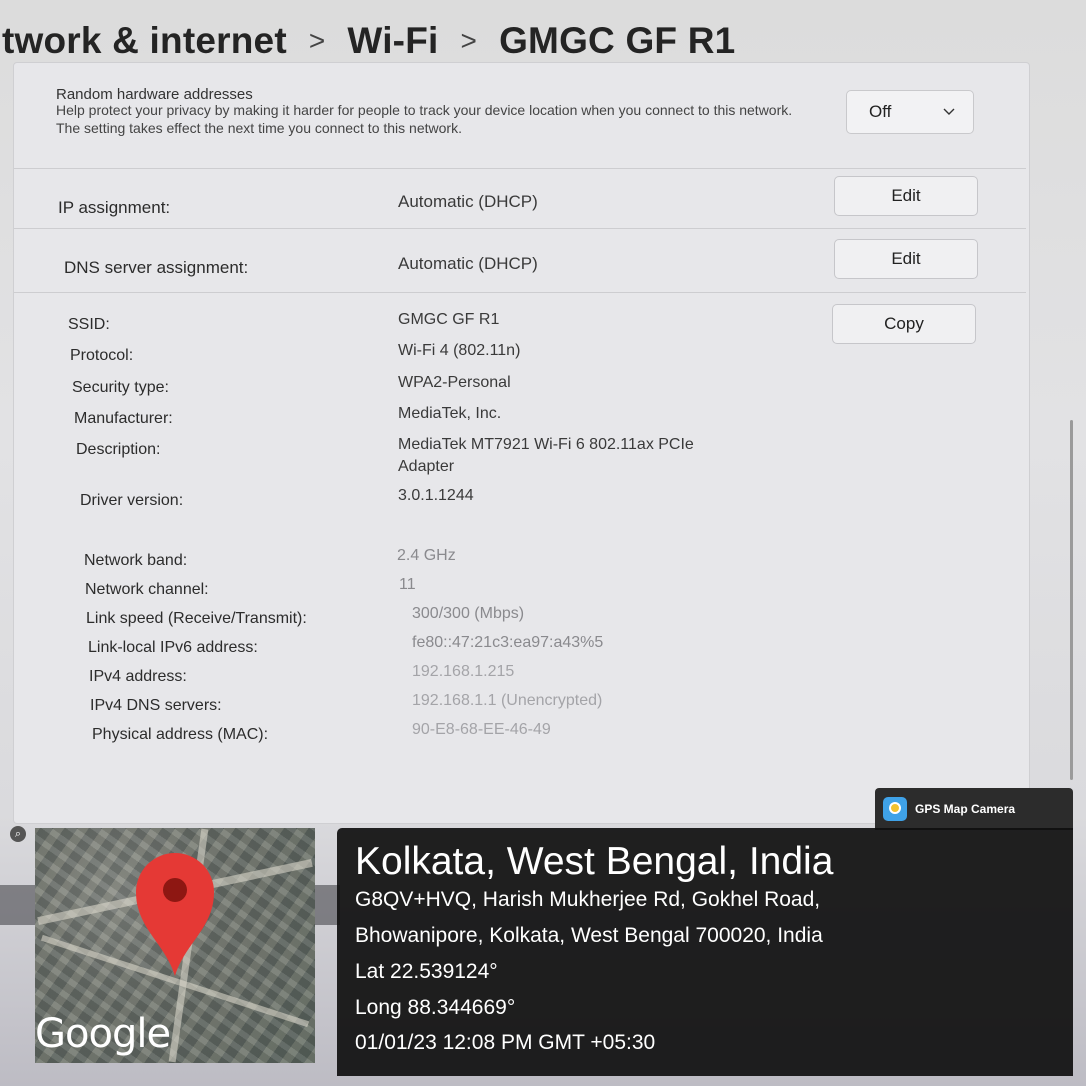 The height and width of the screenshot is (1086, 1086). What do you see at coordinates (906, 259) in the screenshot?
I see `dns-edit-button: Edit` at bounding box center [906, 259].